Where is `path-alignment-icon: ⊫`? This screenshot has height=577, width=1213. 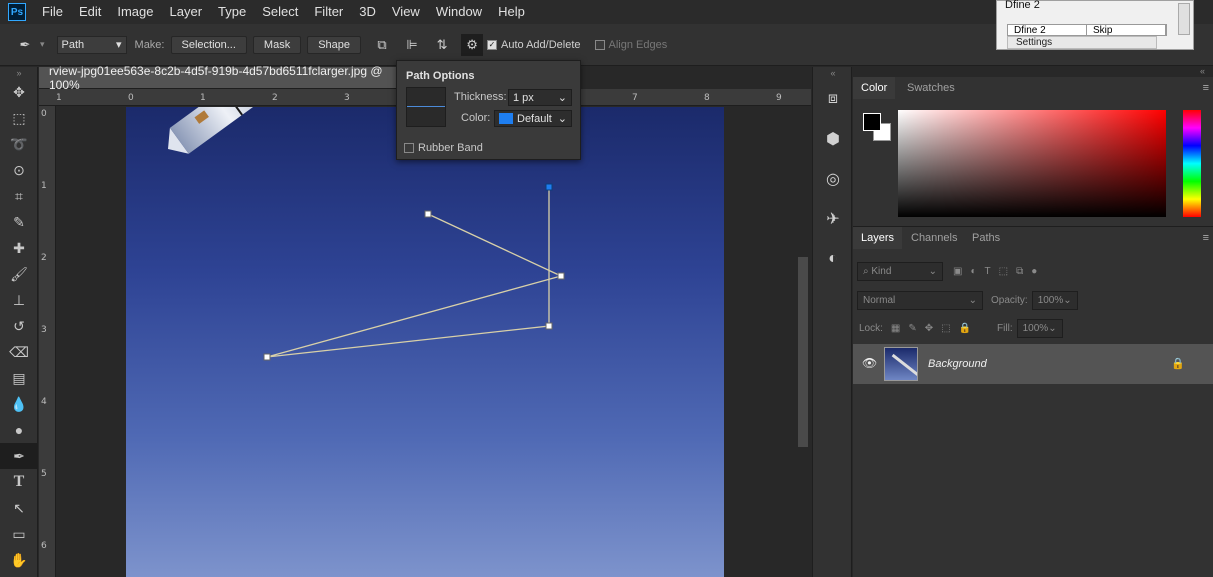 path-alignment-icon: ⊫ is located at coordinates (412, 45).